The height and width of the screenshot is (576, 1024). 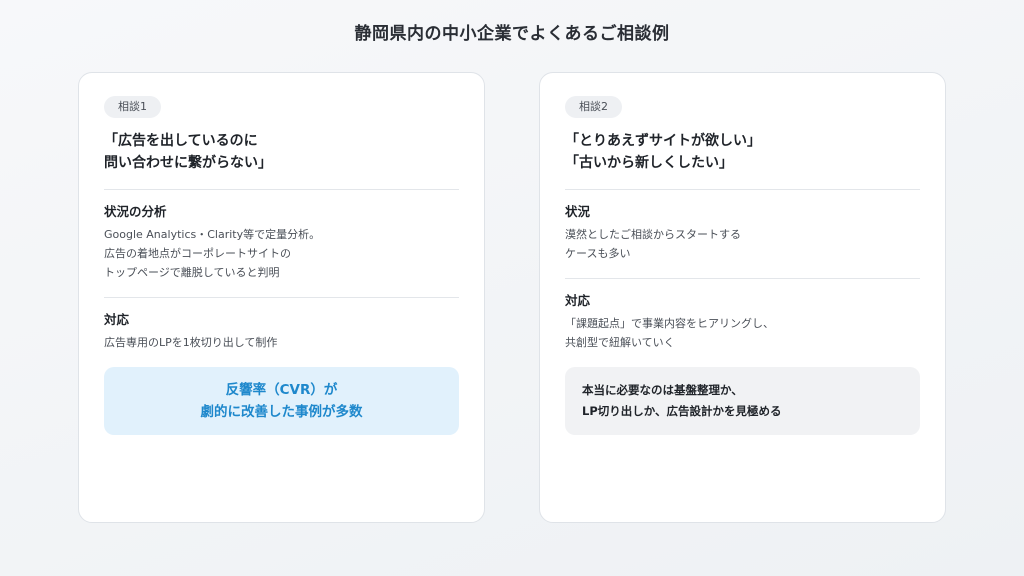 What do you see at coordinates (742, 333) in the screenshot?
I see `section-body-response: 「課題起点」で事業内容をヒアリングし、 共創型で紐解いていく` at bounding box center [742, 333].